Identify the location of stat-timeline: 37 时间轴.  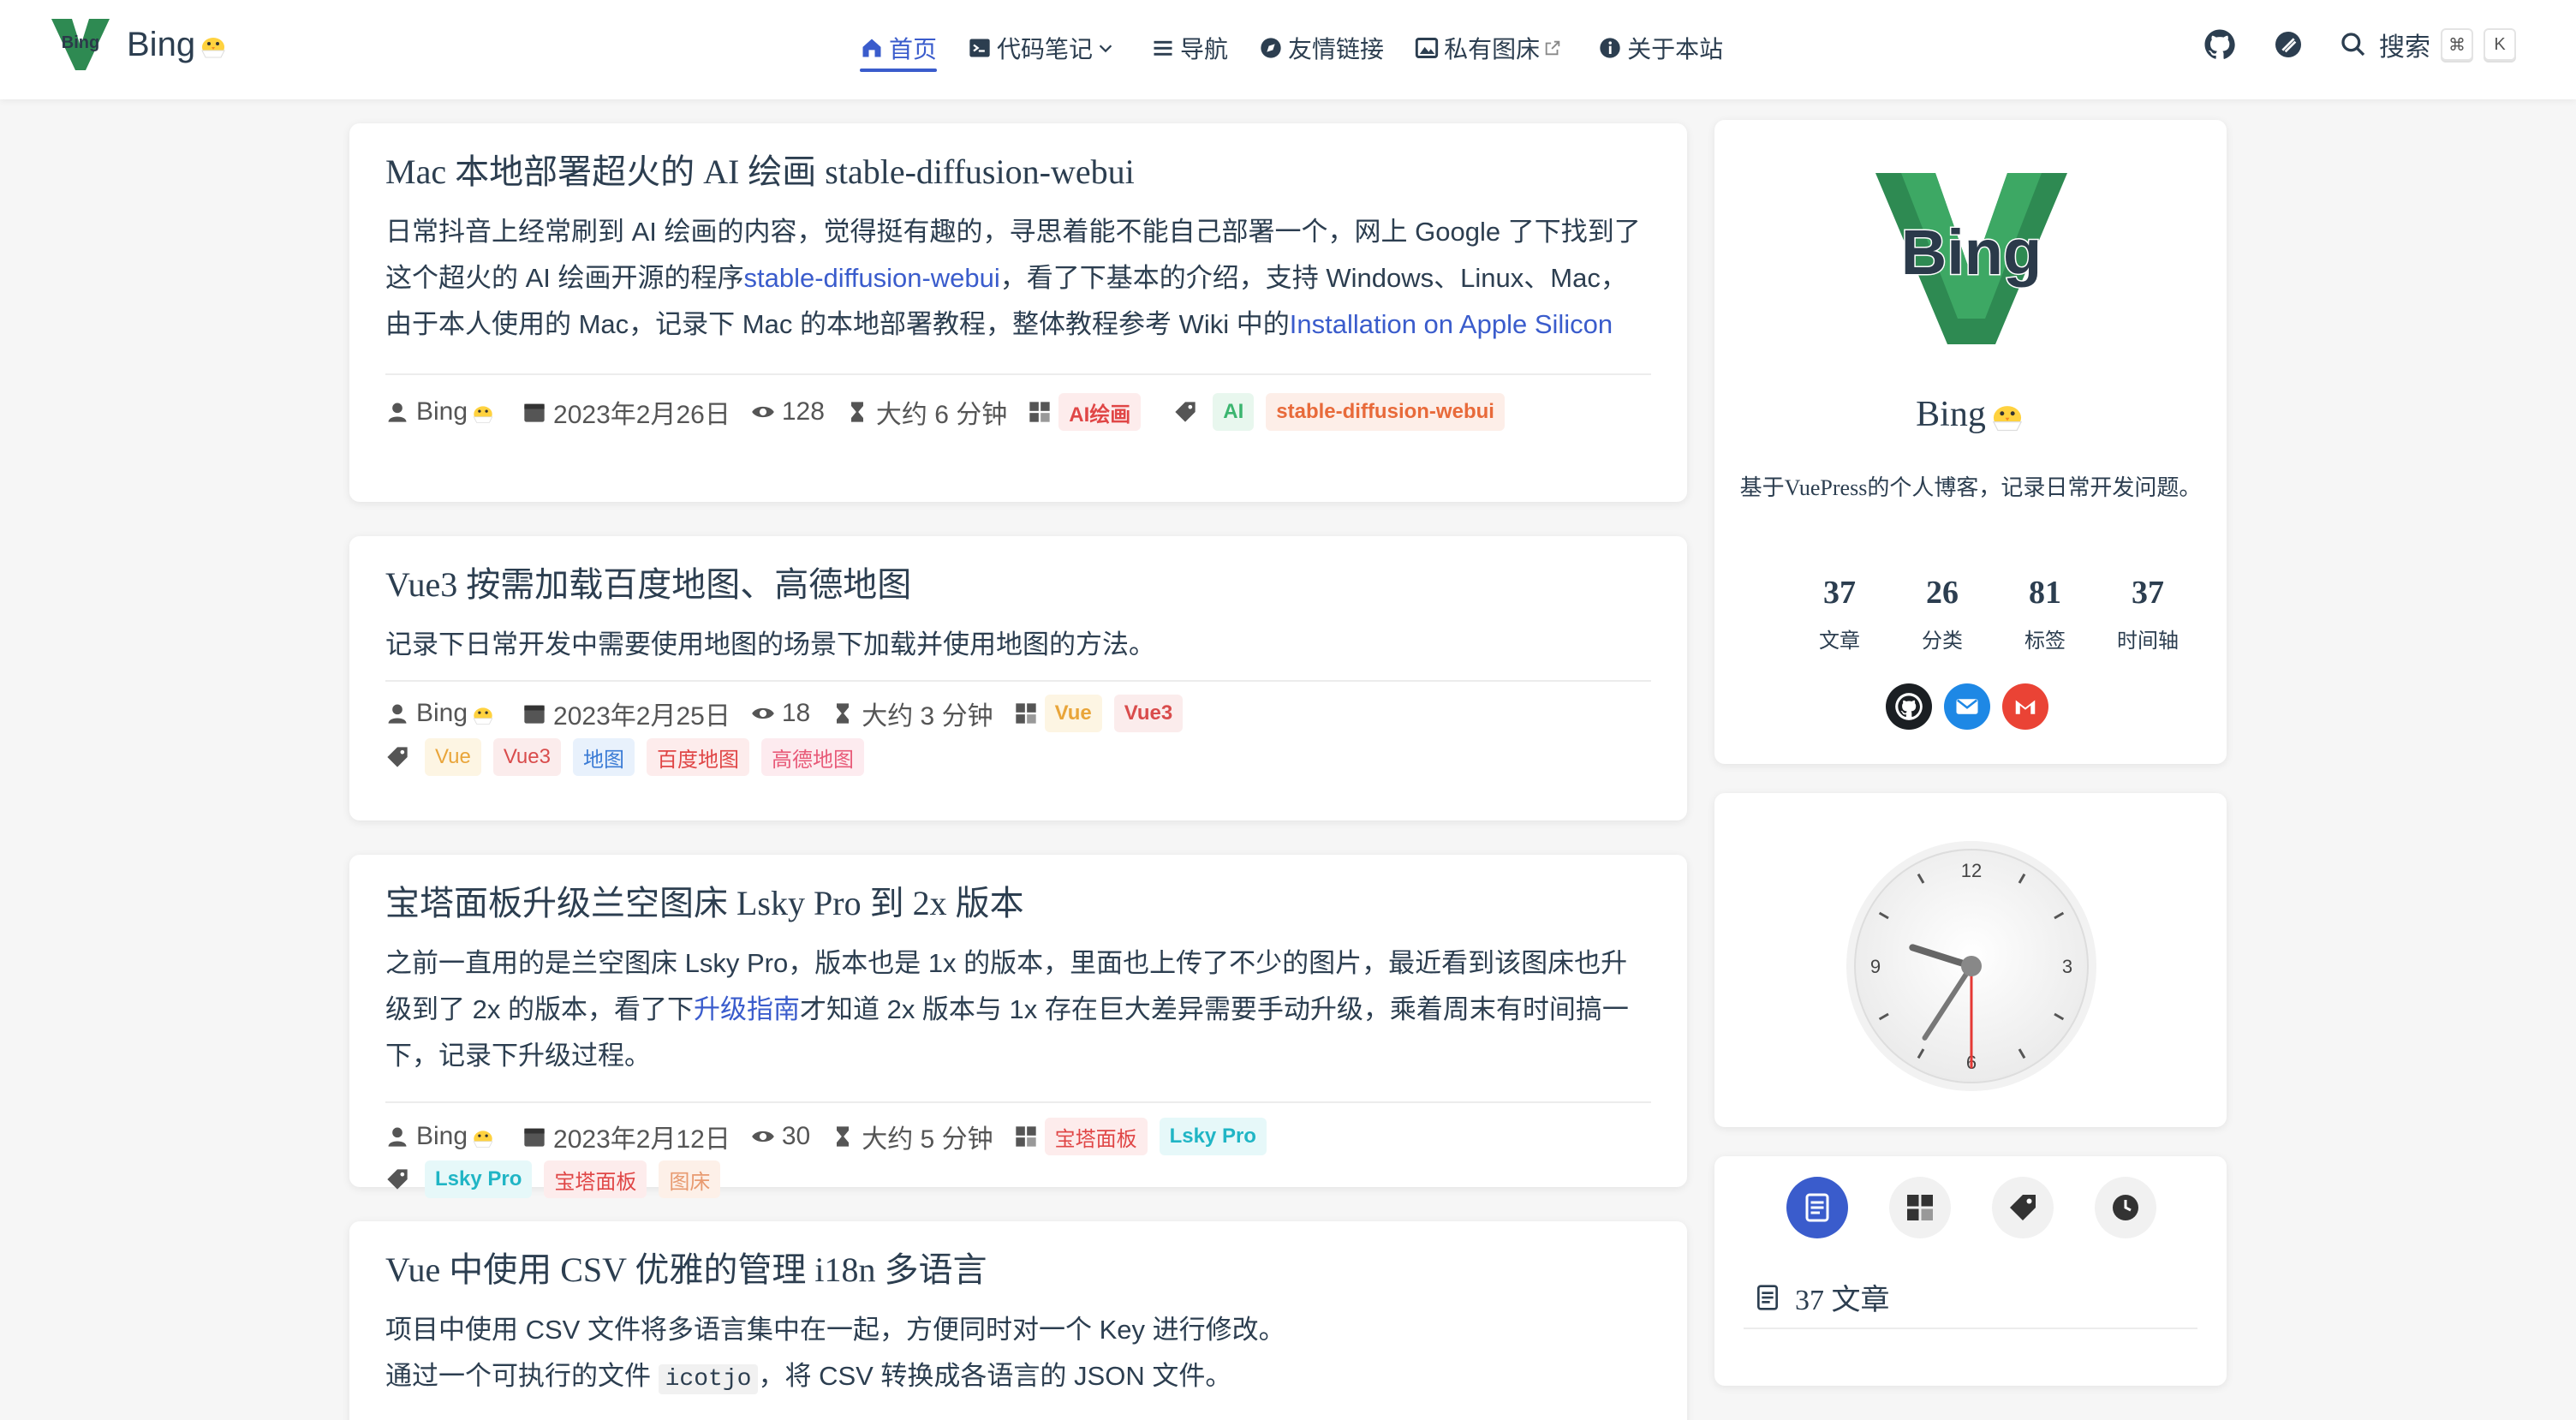
(2147, 613).